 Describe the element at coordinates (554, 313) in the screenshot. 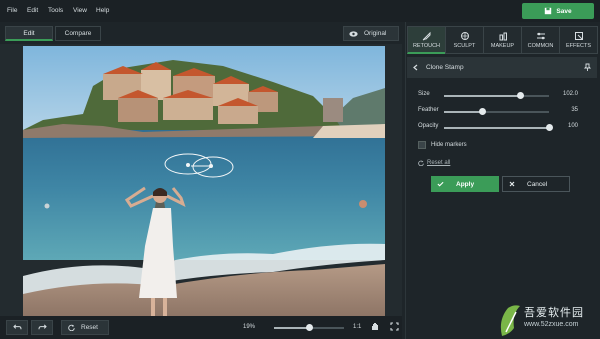

I see `watermark-text: 吾爱软件园` at that location.